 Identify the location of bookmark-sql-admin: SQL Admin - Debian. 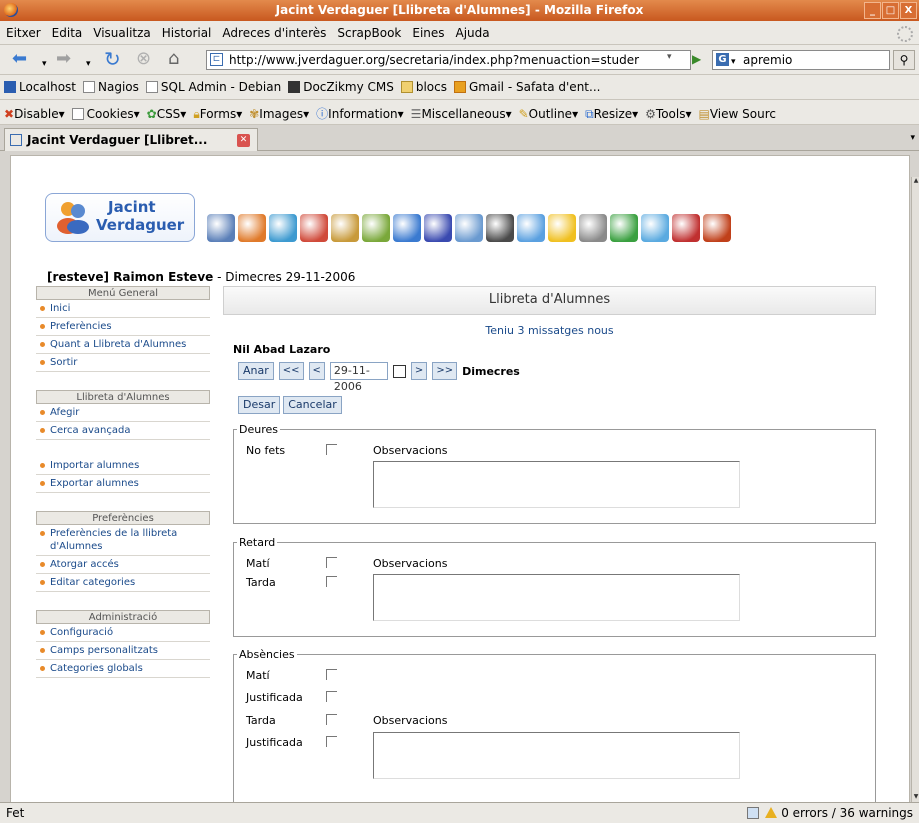
(213, 84).